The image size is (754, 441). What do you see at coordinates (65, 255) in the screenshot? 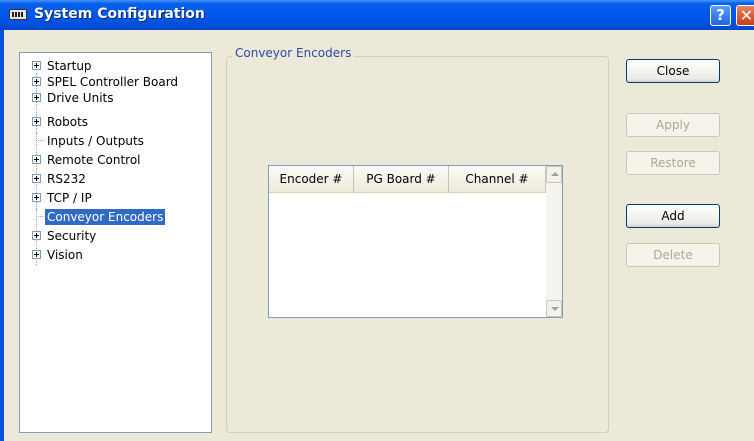
I see `tree-item-label: Vision` at bounding box center [65, 255].